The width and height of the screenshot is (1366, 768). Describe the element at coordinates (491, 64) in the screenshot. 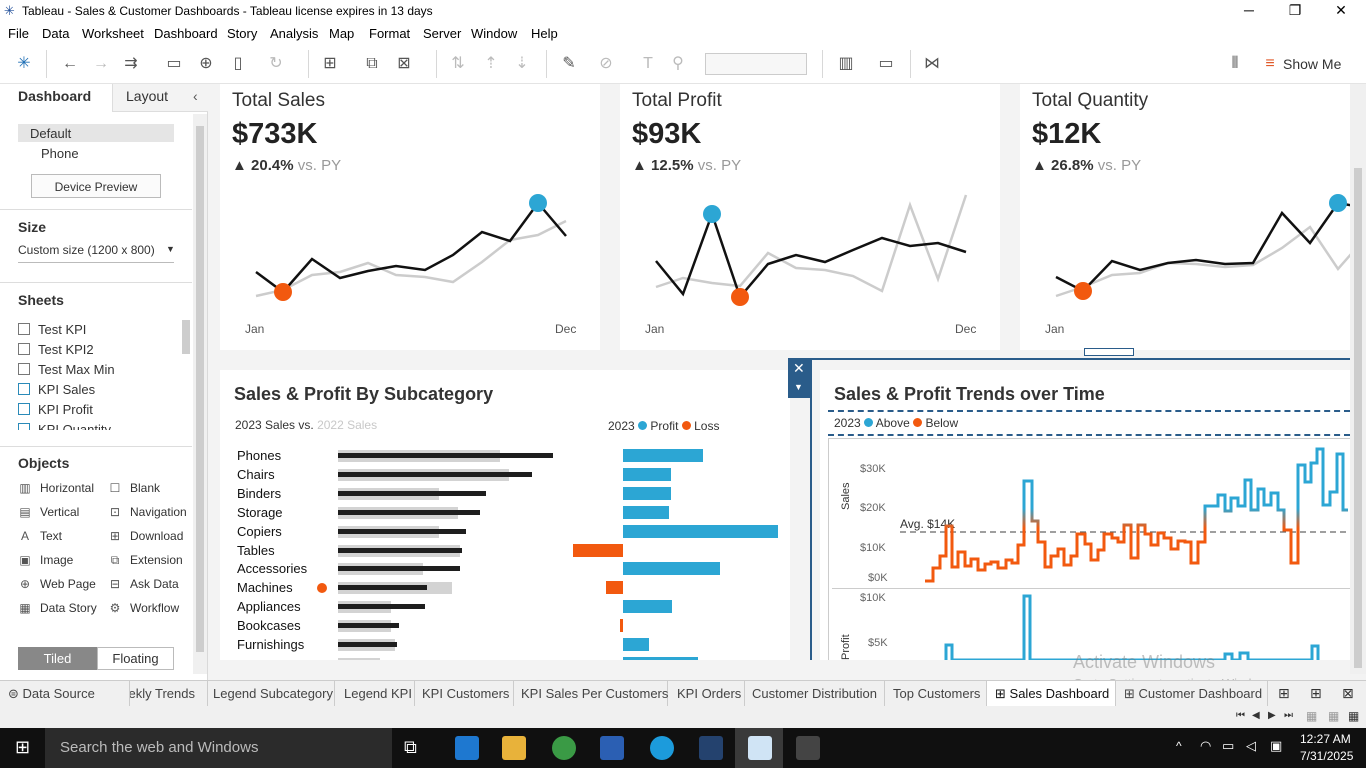

I see `sort-asc-icon: ⇡` at that location.